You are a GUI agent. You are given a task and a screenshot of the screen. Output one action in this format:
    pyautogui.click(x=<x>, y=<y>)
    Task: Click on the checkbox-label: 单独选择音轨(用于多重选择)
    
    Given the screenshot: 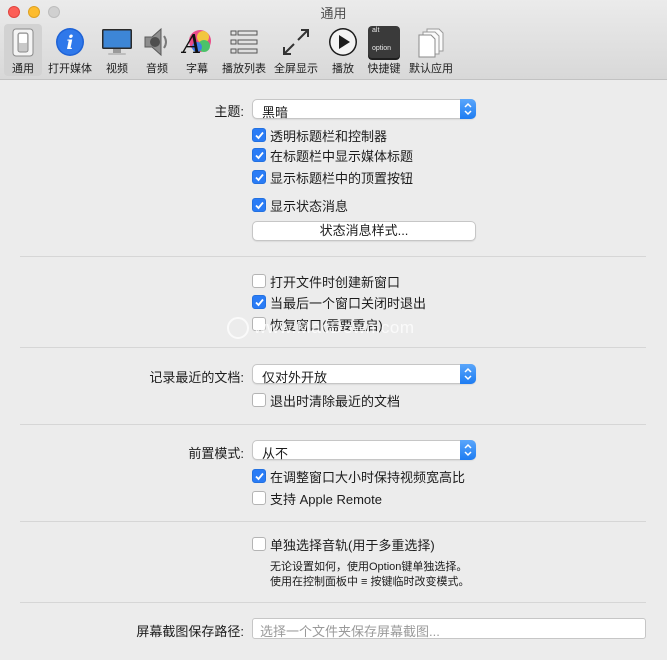 What is the action you would take?
    pyautogui.click(x=352, y=545)
    